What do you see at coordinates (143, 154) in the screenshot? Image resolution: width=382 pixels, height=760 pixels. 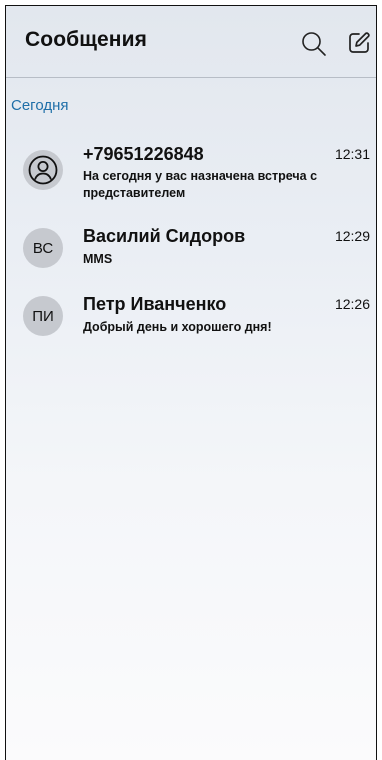 I see `contact-name: +79651226848` at bounding box center [143, 154].